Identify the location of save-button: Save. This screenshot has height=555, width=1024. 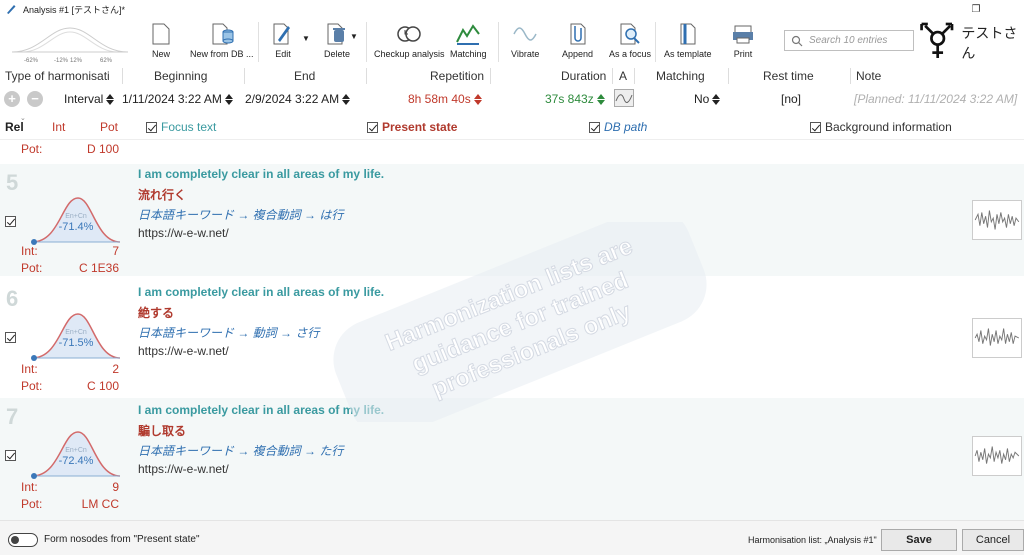
(919, 540).